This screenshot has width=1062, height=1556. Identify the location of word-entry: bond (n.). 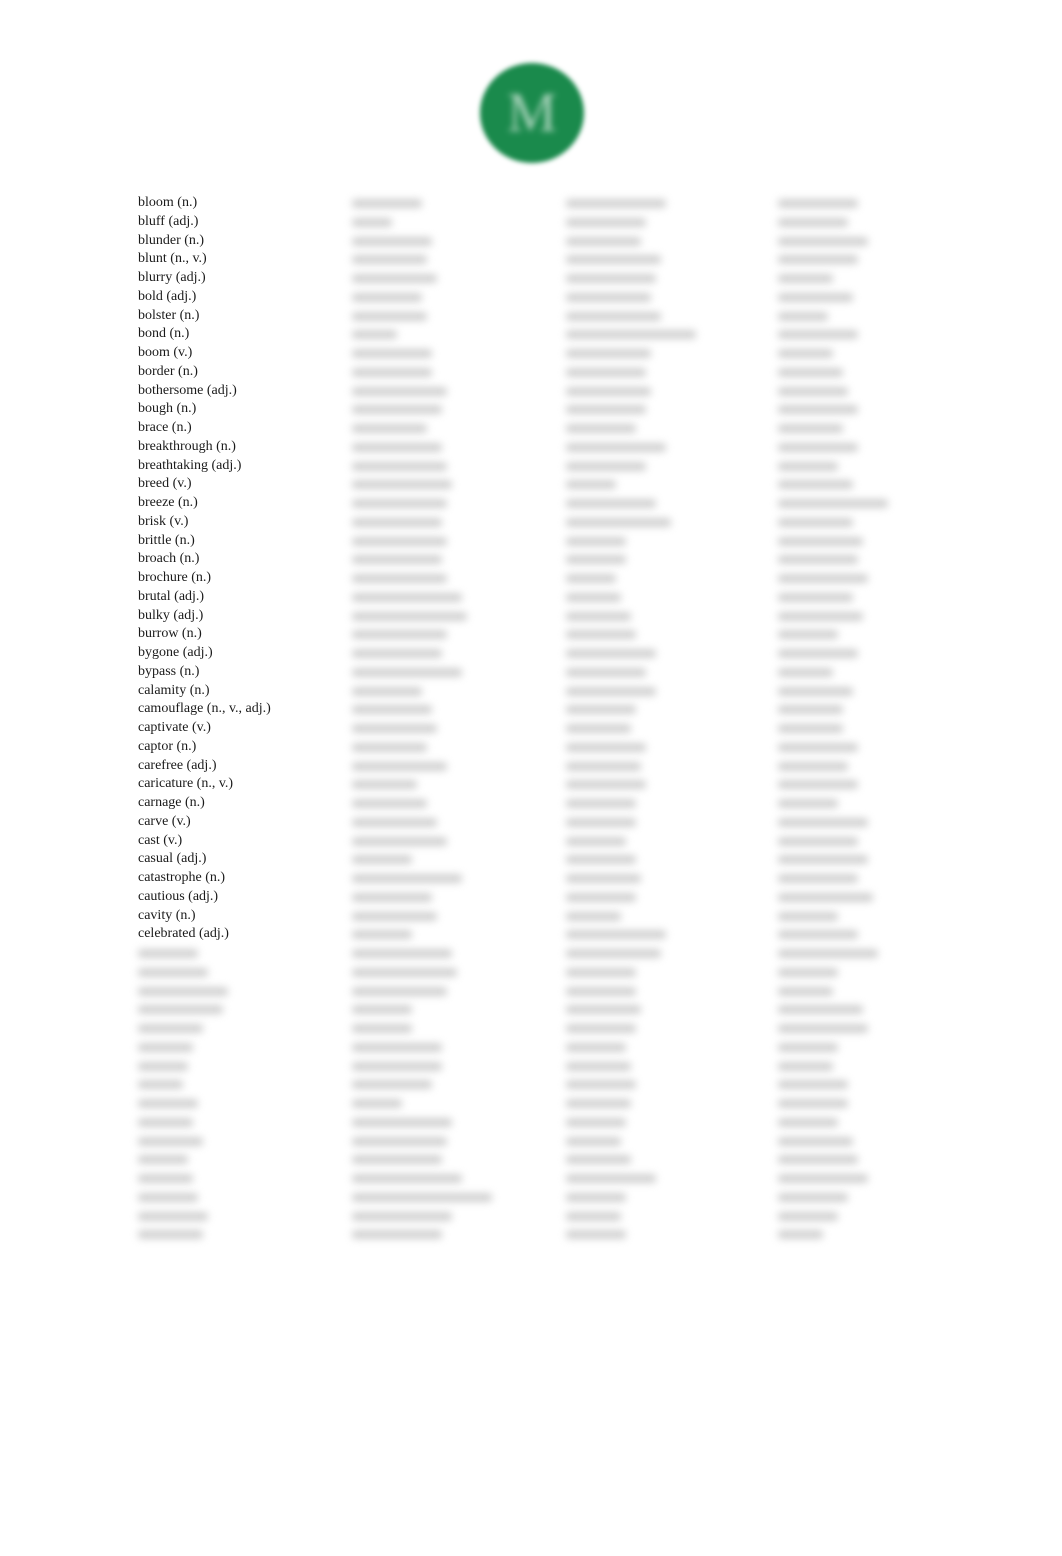
(164, 334).